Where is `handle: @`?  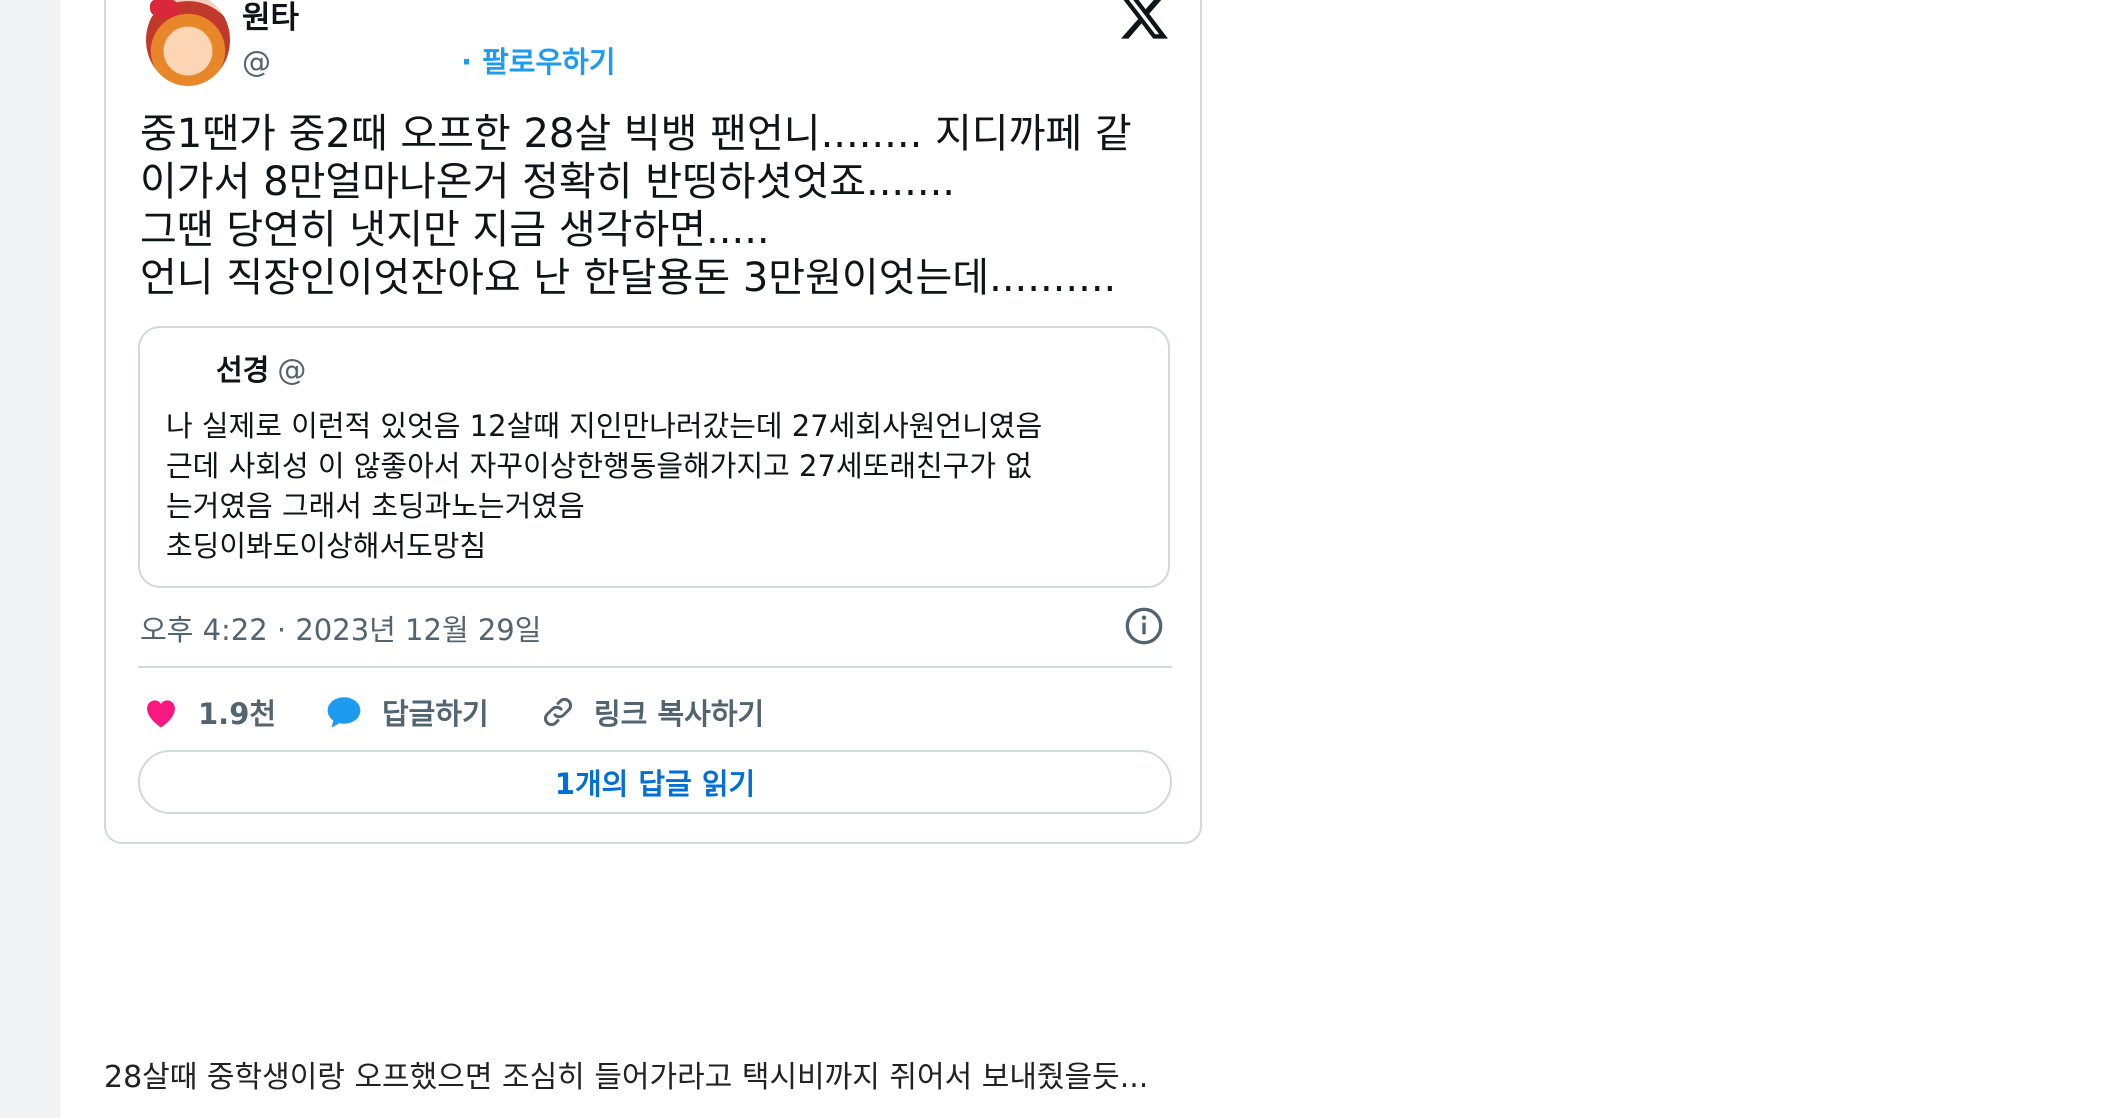
handle: @ is located at coordinates (256, 62).